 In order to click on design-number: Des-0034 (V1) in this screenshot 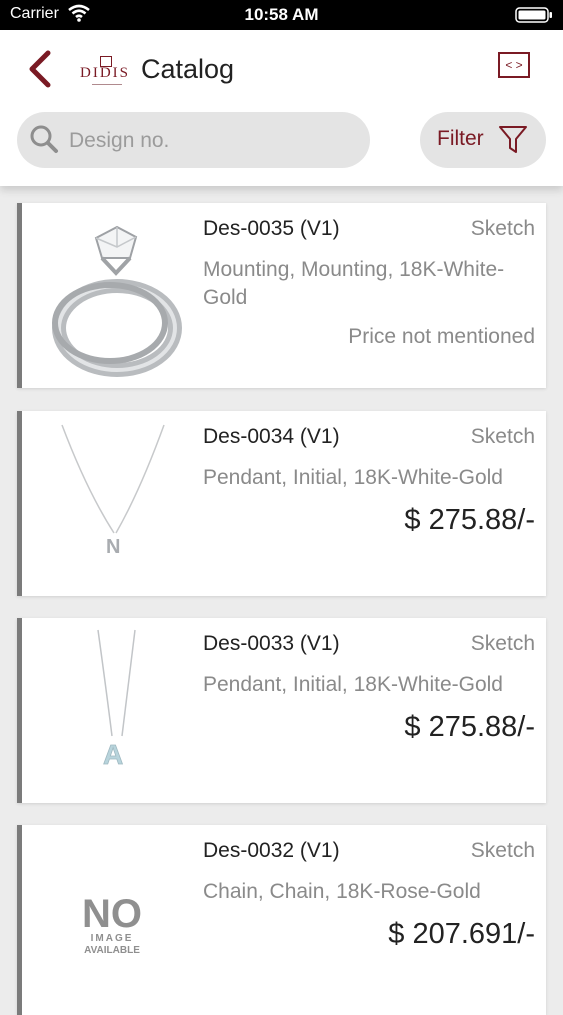, I will do `click(271, 436)`.